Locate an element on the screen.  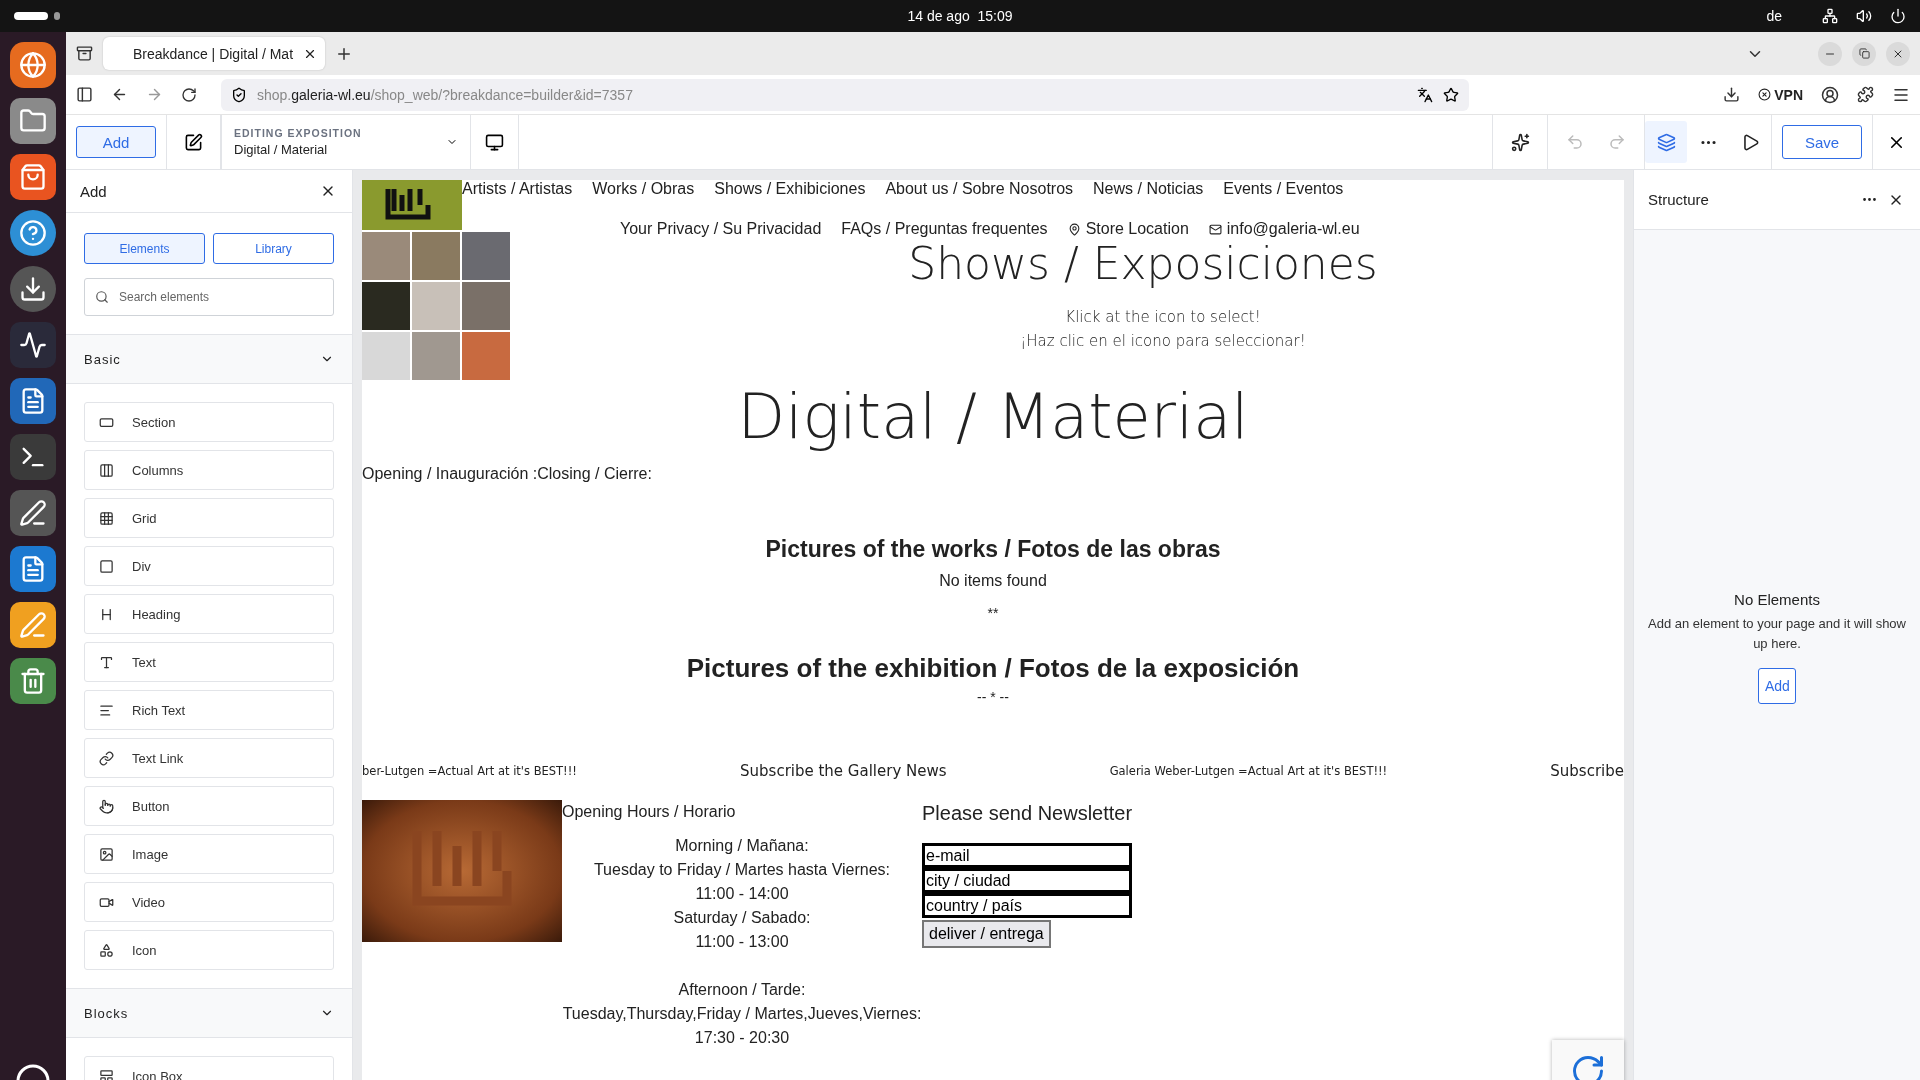
volume-icon is located at coordinates (1864, 16).